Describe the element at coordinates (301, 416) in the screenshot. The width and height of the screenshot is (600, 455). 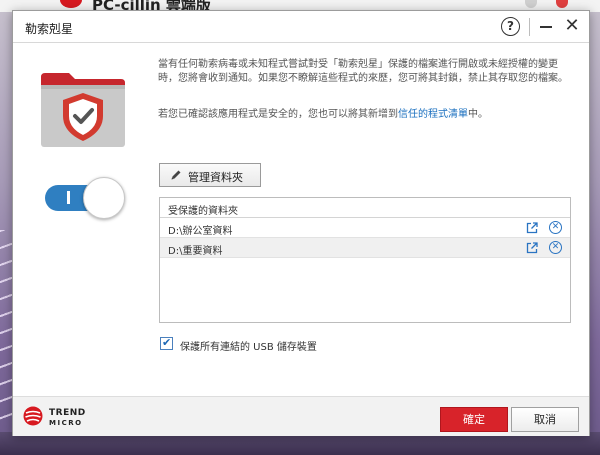
I see `dialog-footer: TREND MICRO 確定 取消` at that location.